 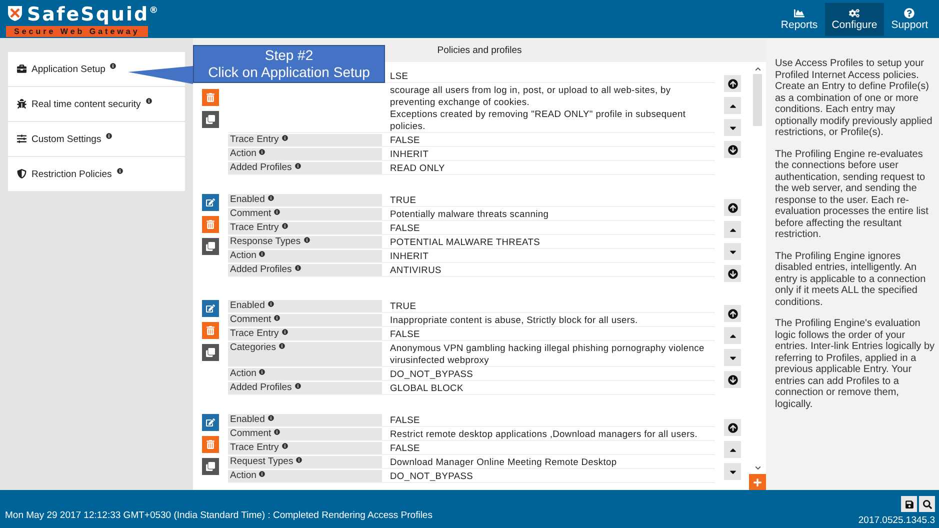 What do you see at coordinates (548, 354) in the screenshot?
I see `field-value: Anonymous VPN gambling hacking illegal phishing pornography violence virusinfected webproxy` at bounding box center [548, 354].